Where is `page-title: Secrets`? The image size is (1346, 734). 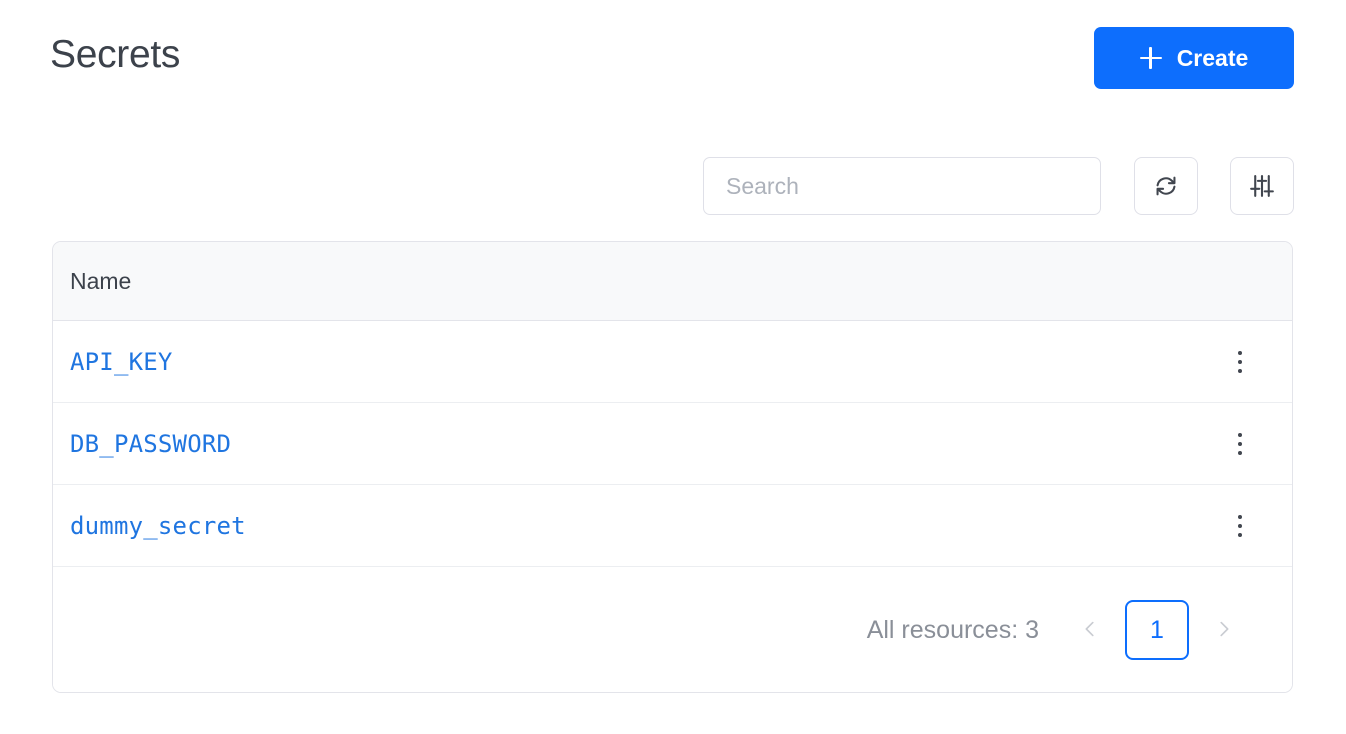
page-title: Secrets is located at coordinates (115, 54).